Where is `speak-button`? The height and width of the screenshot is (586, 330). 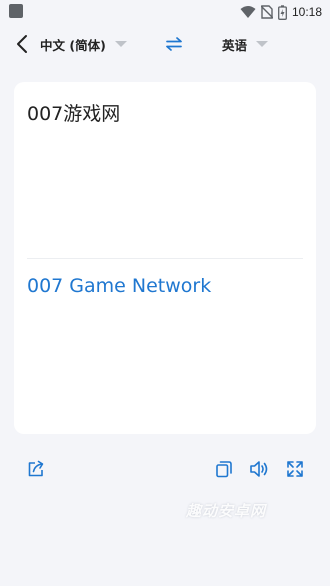 speak-button is located at coordinates (259, 469).